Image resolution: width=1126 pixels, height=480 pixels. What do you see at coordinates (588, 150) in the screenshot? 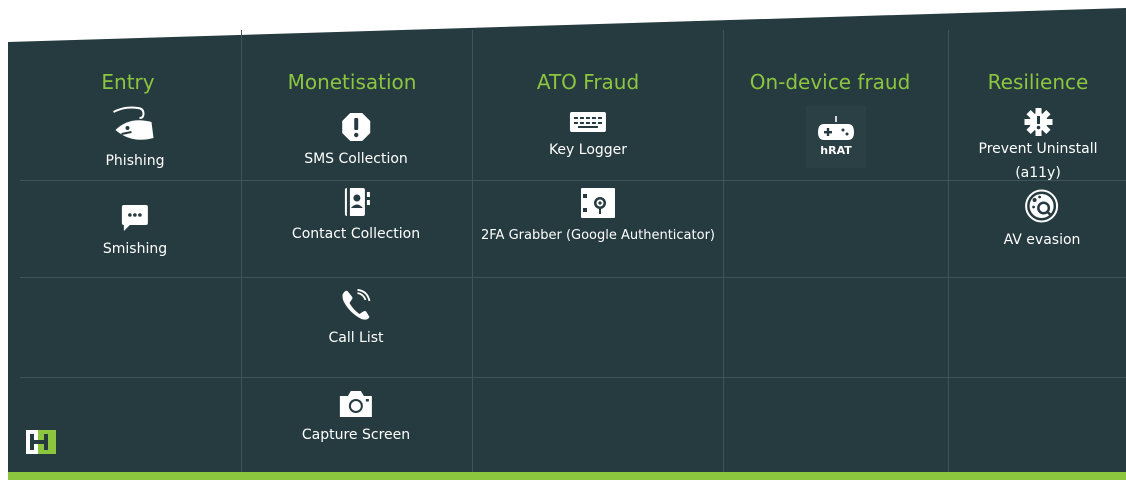
I see `key-logger-label: Key Logger` at bounding box center [588, 150].